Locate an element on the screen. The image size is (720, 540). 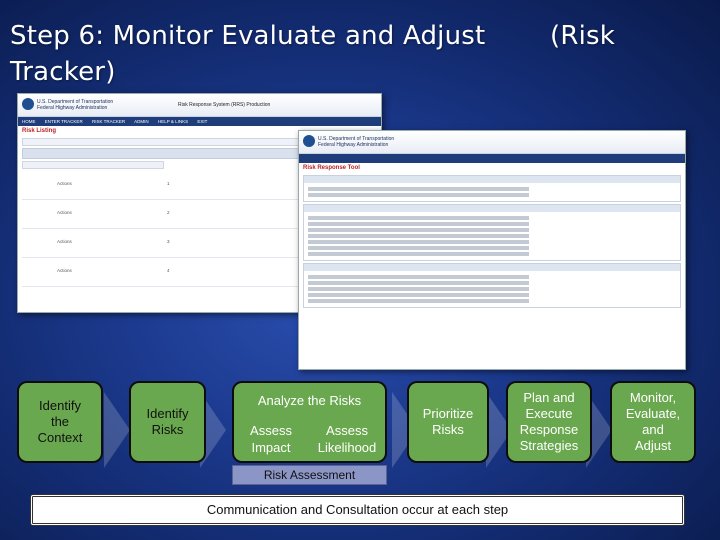
identify-risks-box: Identify Risks is located at coordinates (167, 422).